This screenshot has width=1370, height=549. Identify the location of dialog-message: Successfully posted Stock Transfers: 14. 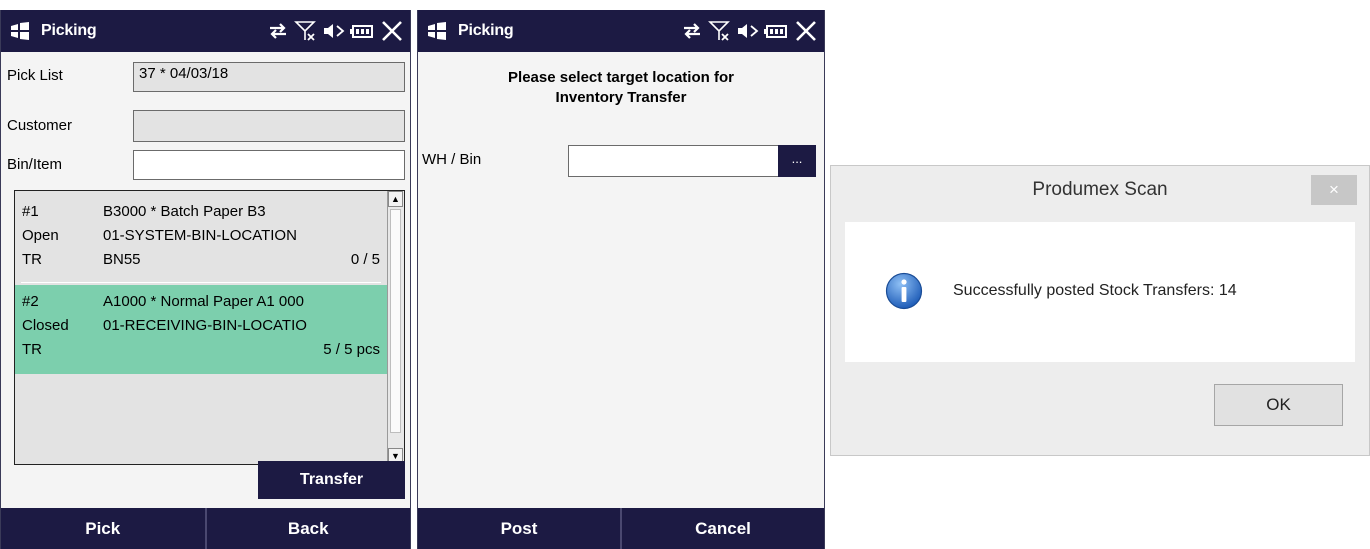
(1095, 290).